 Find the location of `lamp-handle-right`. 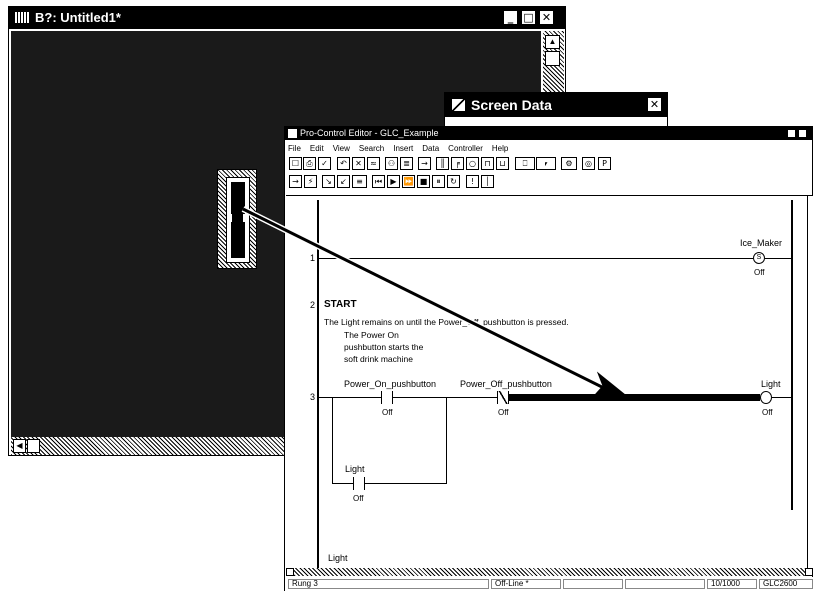

lamp-handle-right is located at coordinates (245, 218).